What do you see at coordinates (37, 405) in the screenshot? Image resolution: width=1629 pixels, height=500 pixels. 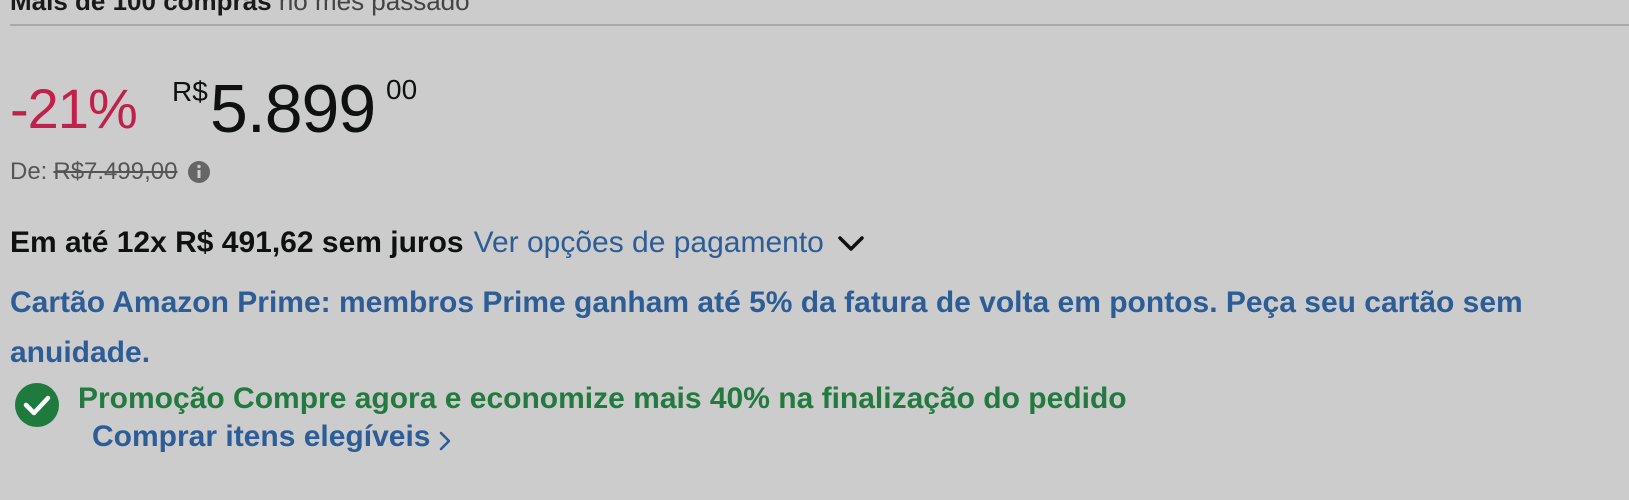 I see `check-circle-icon` at bounding box center [37, 405].